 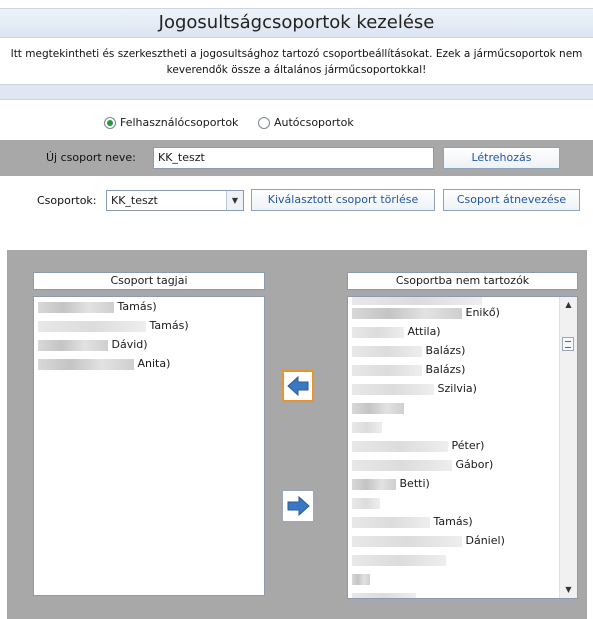 I want to click on move-left-button, so click(x=298, y=386).